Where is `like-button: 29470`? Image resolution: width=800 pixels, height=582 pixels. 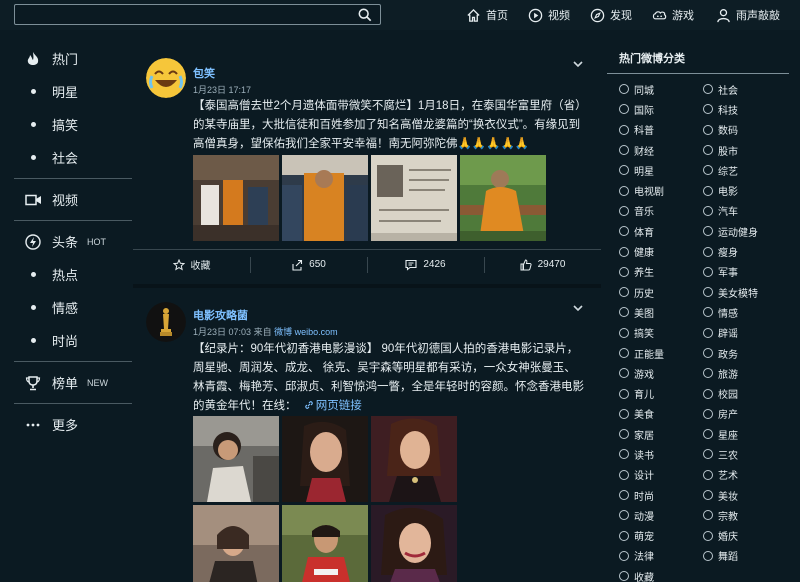 like-button: 29470 is located at coordinates (542, 264).